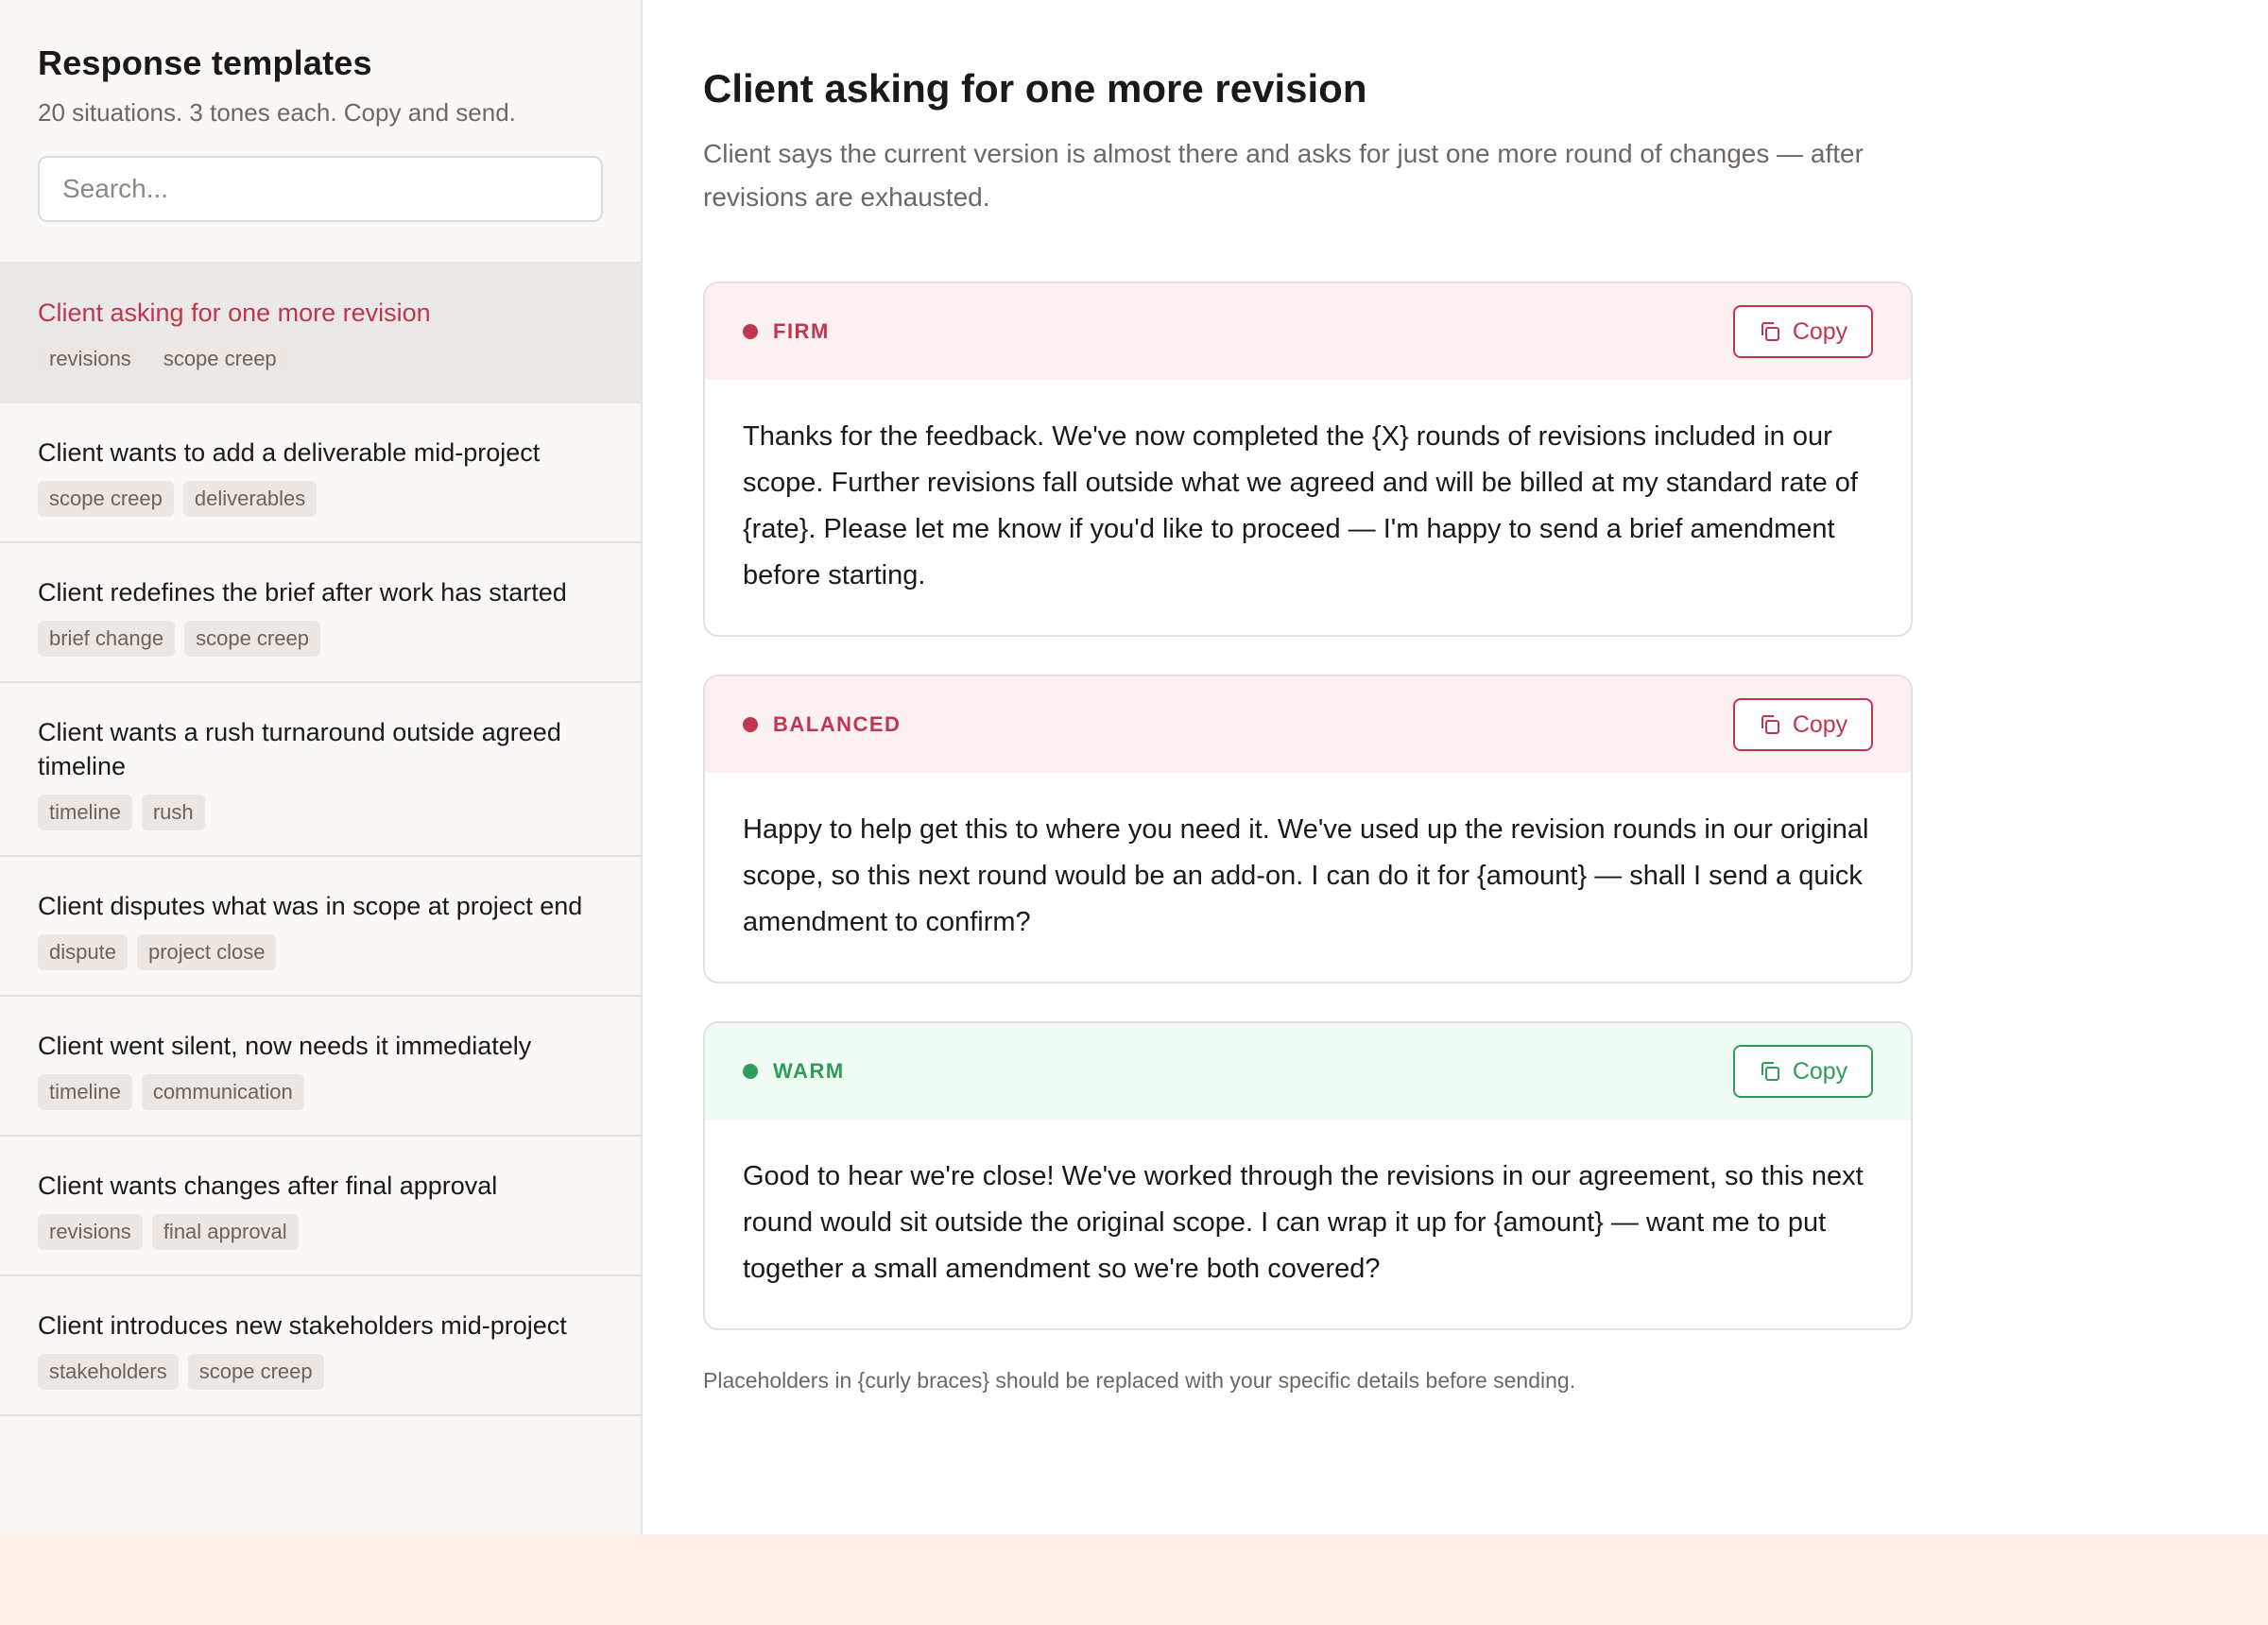 Image resolution: width=2268 pixels, height=1625 pixels. Describe the element at coordinates (107, 639) in the screenshot. I see `tag: brief change` at that location.